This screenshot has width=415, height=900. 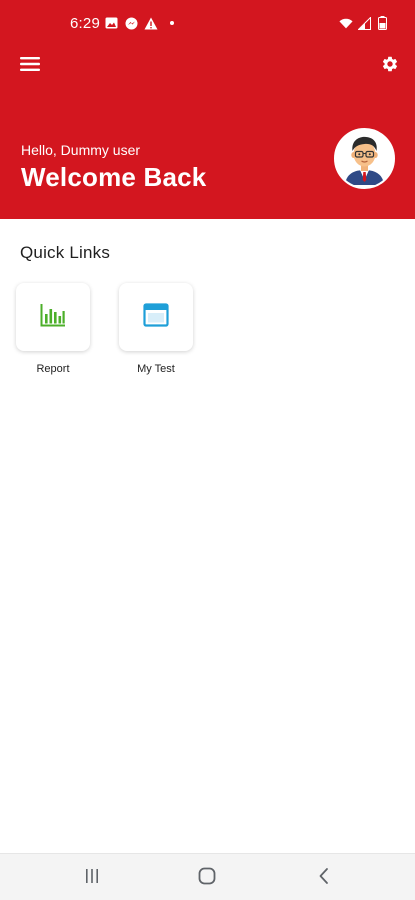 I want to click on avatar, so click(x=364, y=158).